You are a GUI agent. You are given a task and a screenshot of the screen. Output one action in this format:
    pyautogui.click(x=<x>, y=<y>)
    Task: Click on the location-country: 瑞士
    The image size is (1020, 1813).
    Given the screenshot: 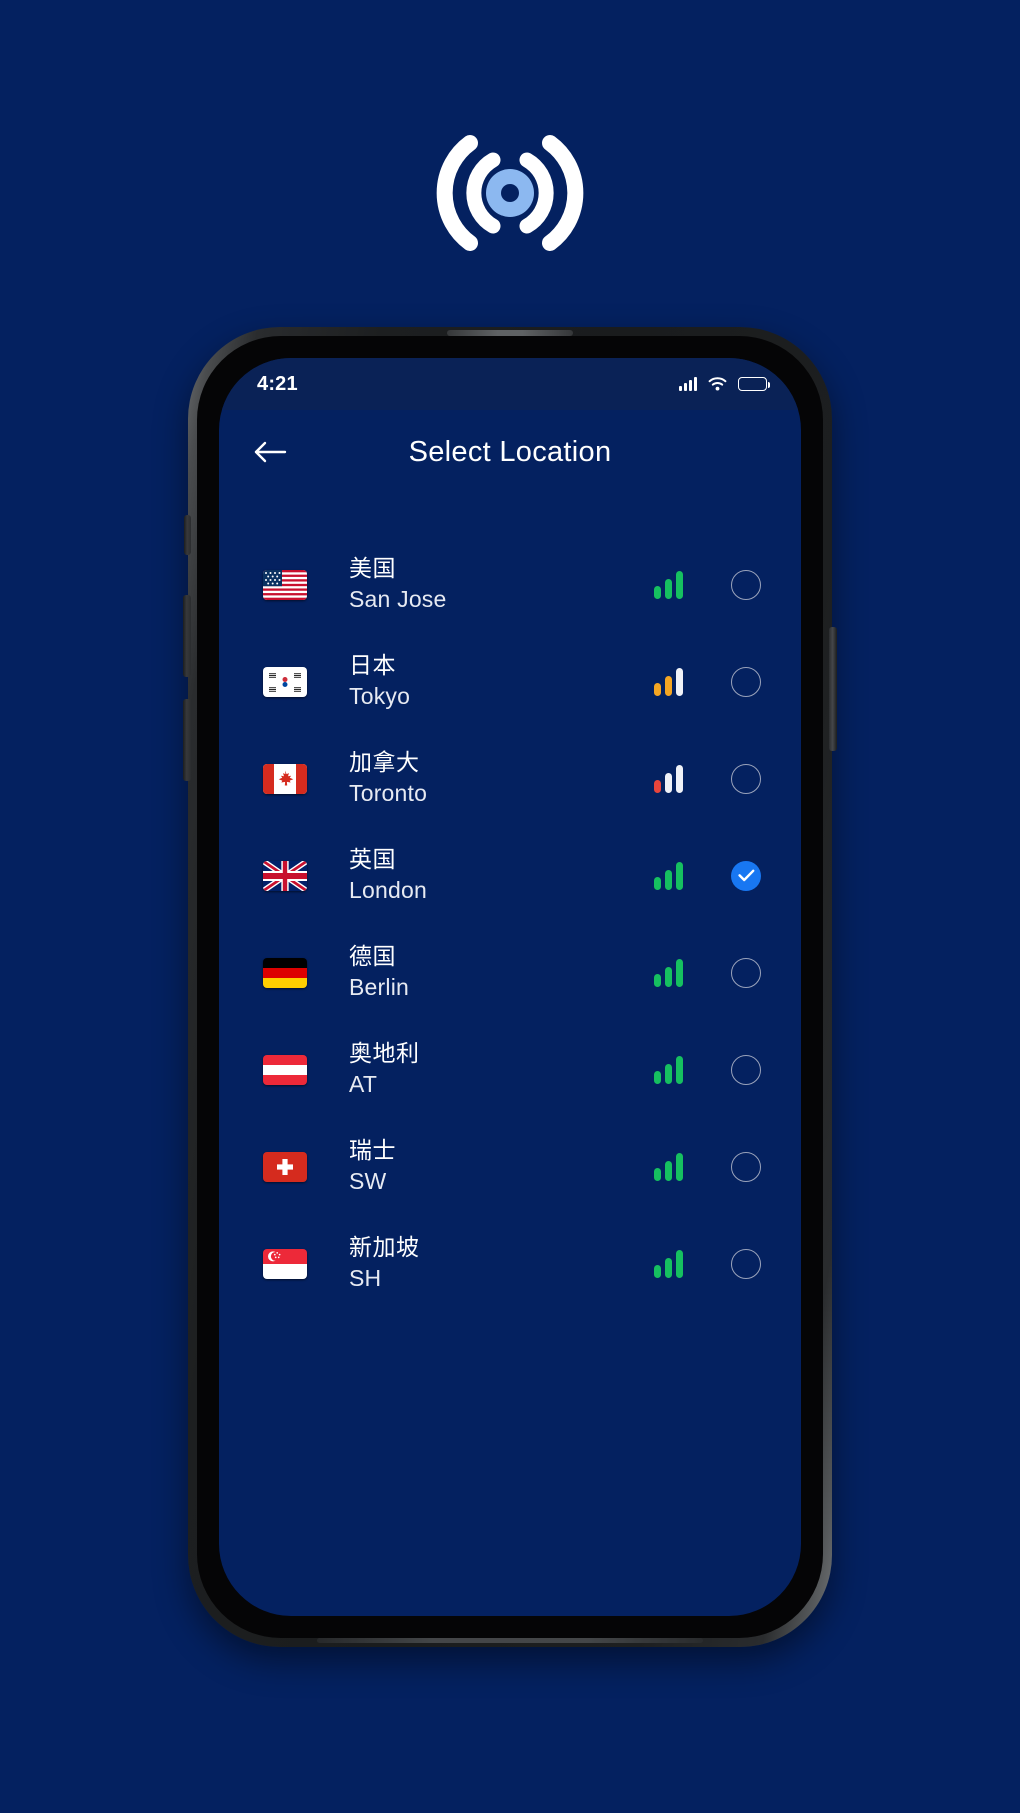 What is the action you would take?
    pyautogui.click(x=372, y=1151)
    